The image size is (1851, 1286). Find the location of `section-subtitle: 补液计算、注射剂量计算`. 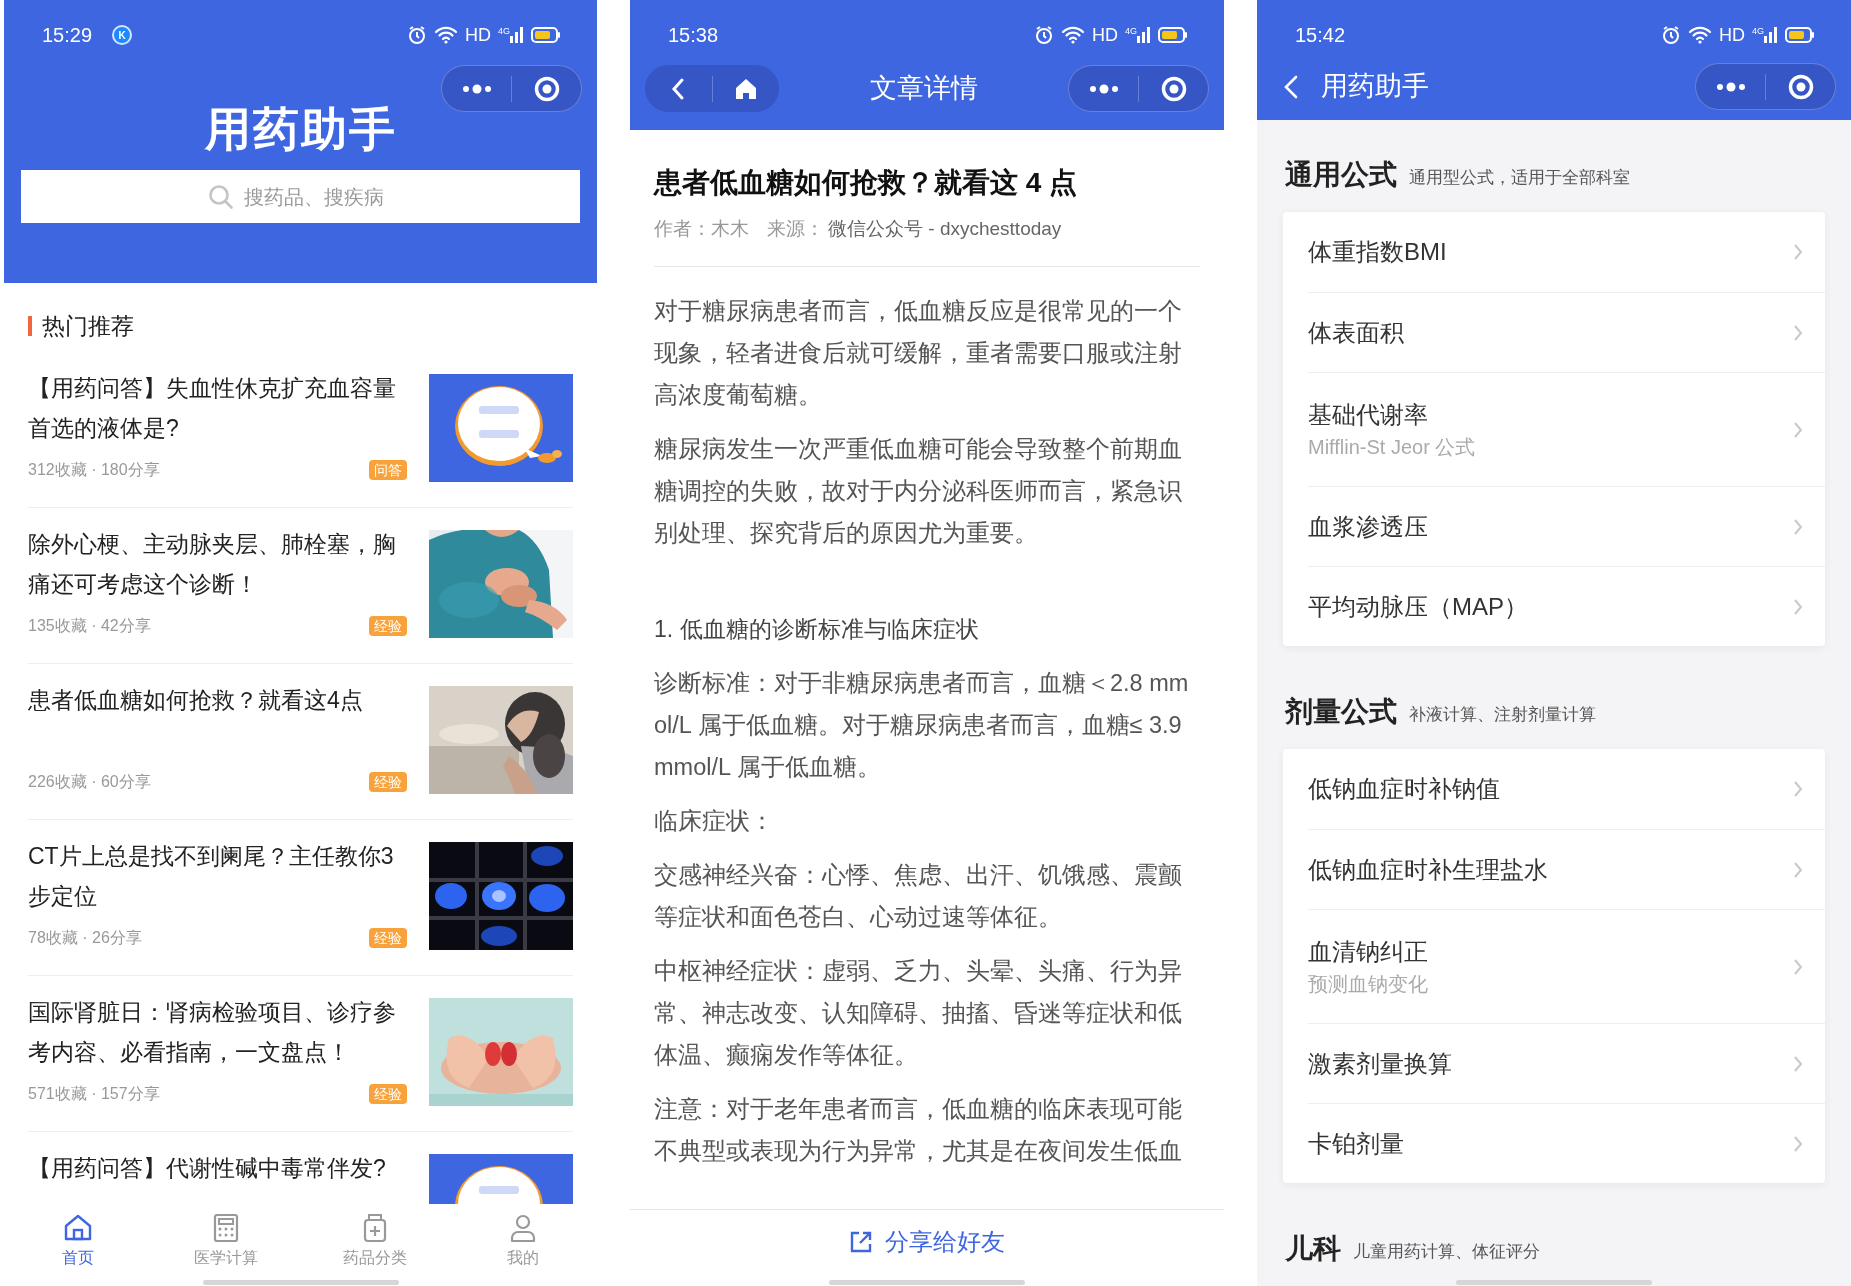

section-subtitle: 补液计算、注射剂量计算 is located at coordinates (1502, 715).